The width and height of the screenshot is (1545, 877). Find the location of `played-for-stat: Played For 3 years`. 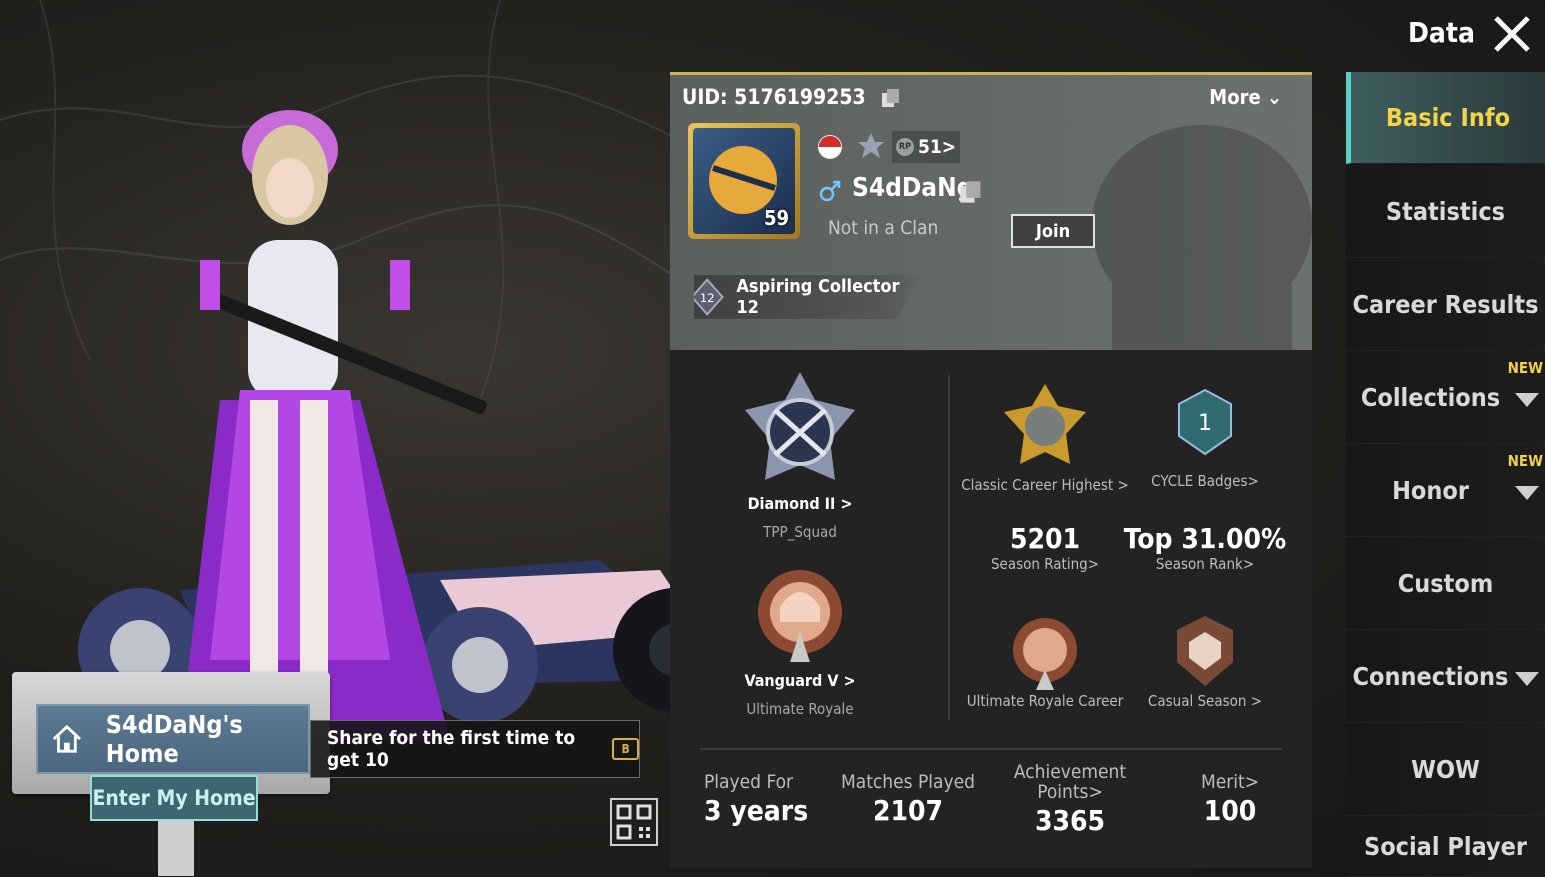

played-for-stat: Played For 3 years is located at coordinates (756, 799).